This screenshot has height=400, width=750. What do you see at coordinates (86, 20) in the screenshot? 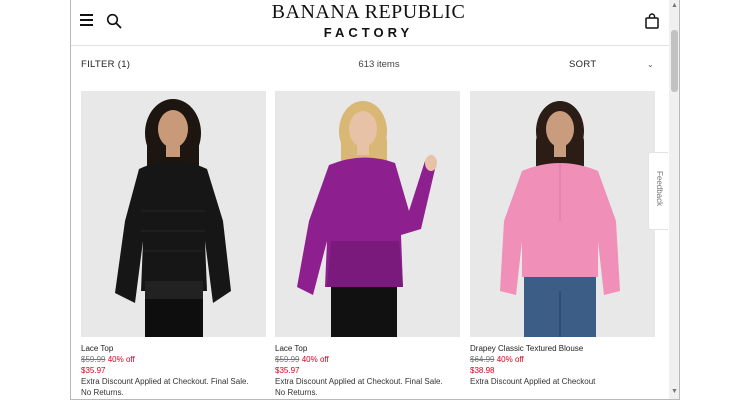
I see `hamburger-icon` at bounding box center [86, 20].